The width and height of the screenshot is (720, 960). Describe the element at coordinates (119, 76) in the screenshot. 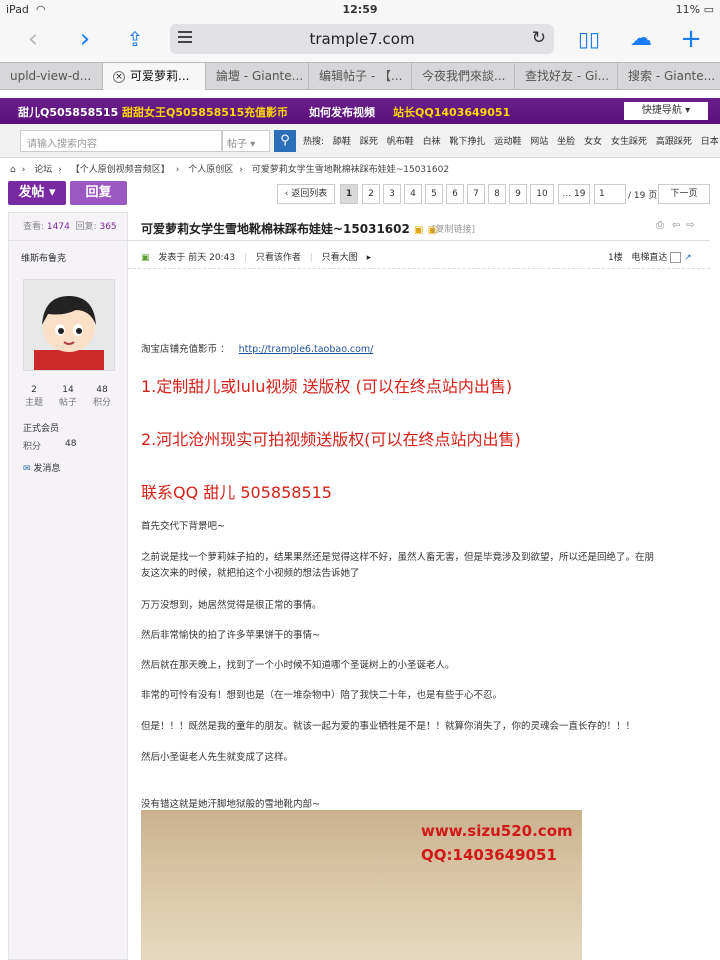

I see `close-tab-icon: ×` at that location.